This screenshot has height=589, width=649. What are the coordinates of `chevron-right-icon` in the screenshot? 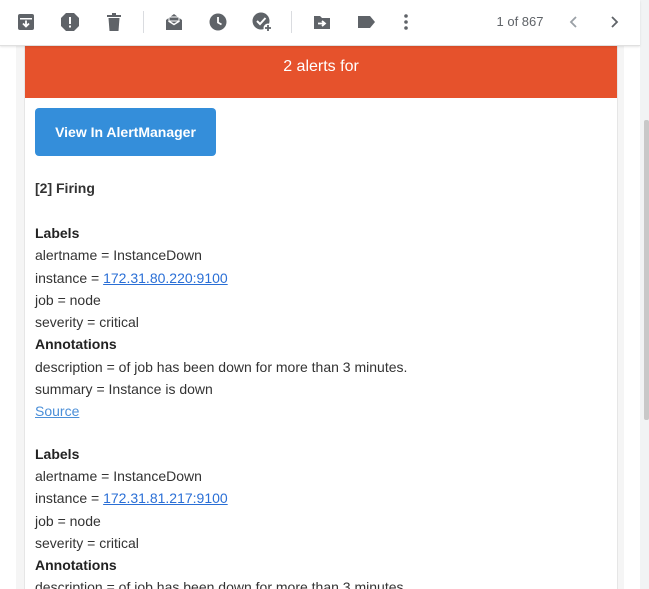 It's located at (614, 22).